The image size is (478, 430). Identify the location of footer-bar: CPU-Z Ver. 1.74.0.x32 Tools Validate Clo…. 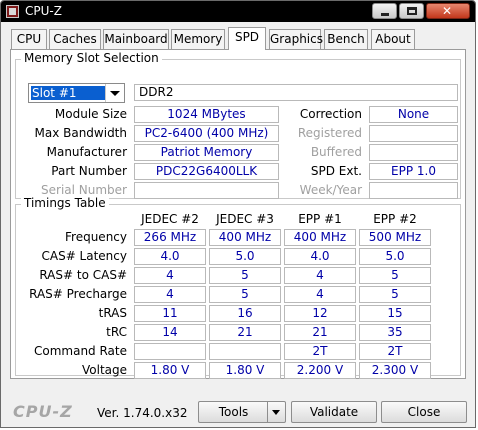
(238, 410).